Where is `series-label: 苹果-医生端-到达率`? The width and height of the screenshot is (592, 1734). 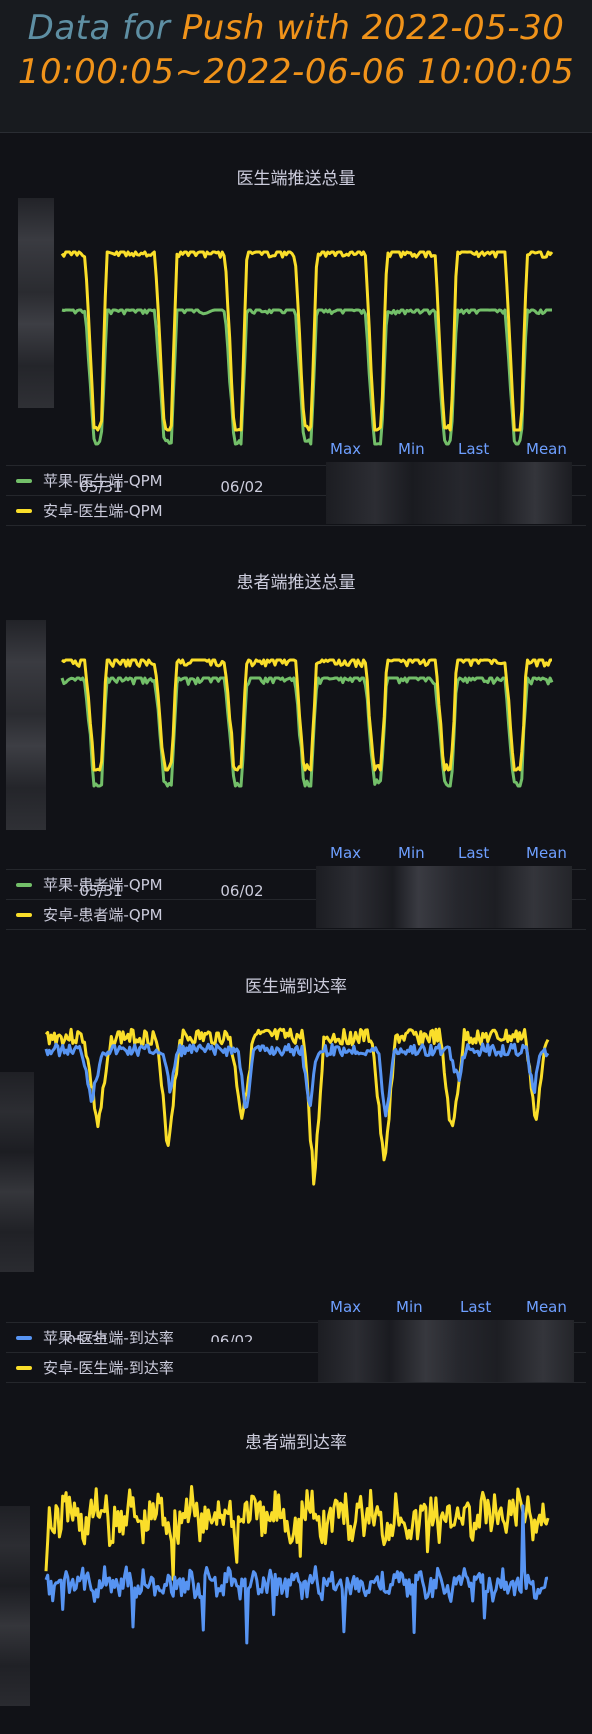 series-label: 苹果-医生端-到达率 is located at coordinates (108, 1337).